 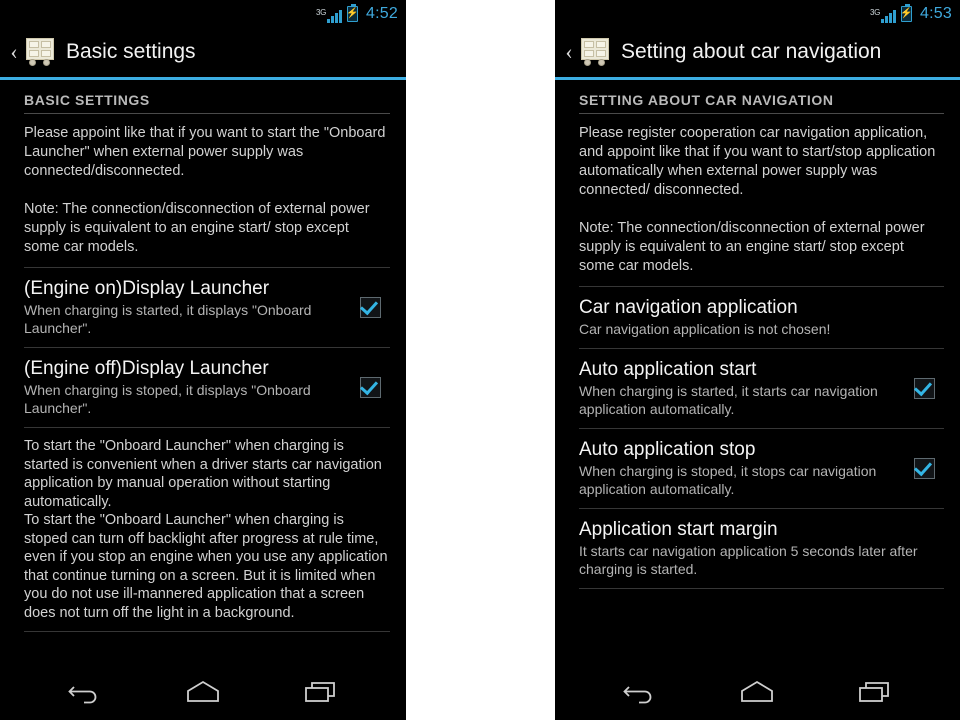 I want to click on action-bar: ‹ Setting about car navigation, so click(x=757, y=52).